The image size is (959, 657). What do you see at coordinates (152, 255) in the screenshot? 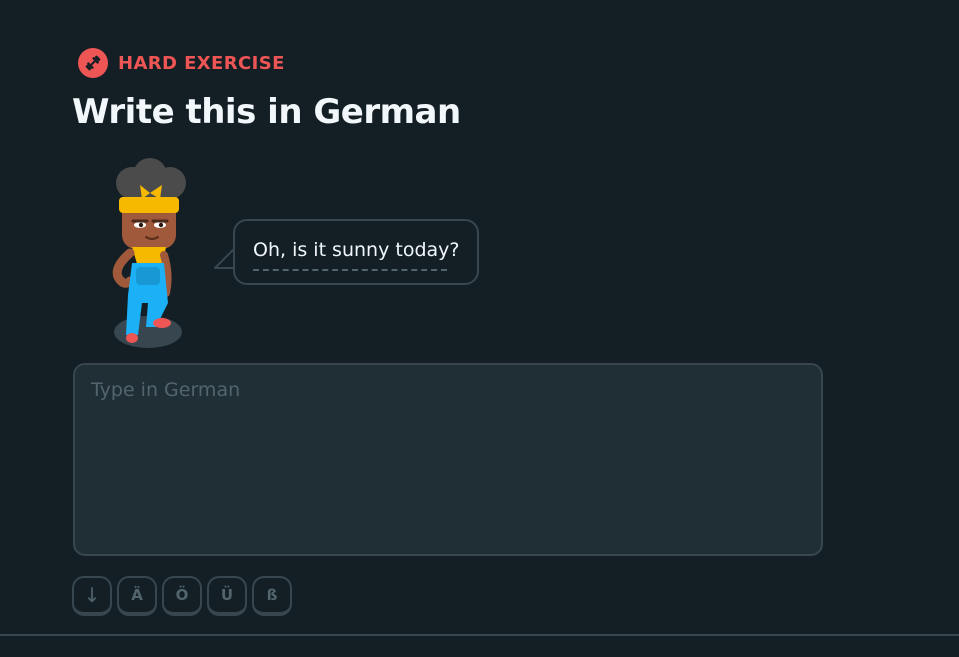
I see `character-illustration` at bounding box center [152, 255].